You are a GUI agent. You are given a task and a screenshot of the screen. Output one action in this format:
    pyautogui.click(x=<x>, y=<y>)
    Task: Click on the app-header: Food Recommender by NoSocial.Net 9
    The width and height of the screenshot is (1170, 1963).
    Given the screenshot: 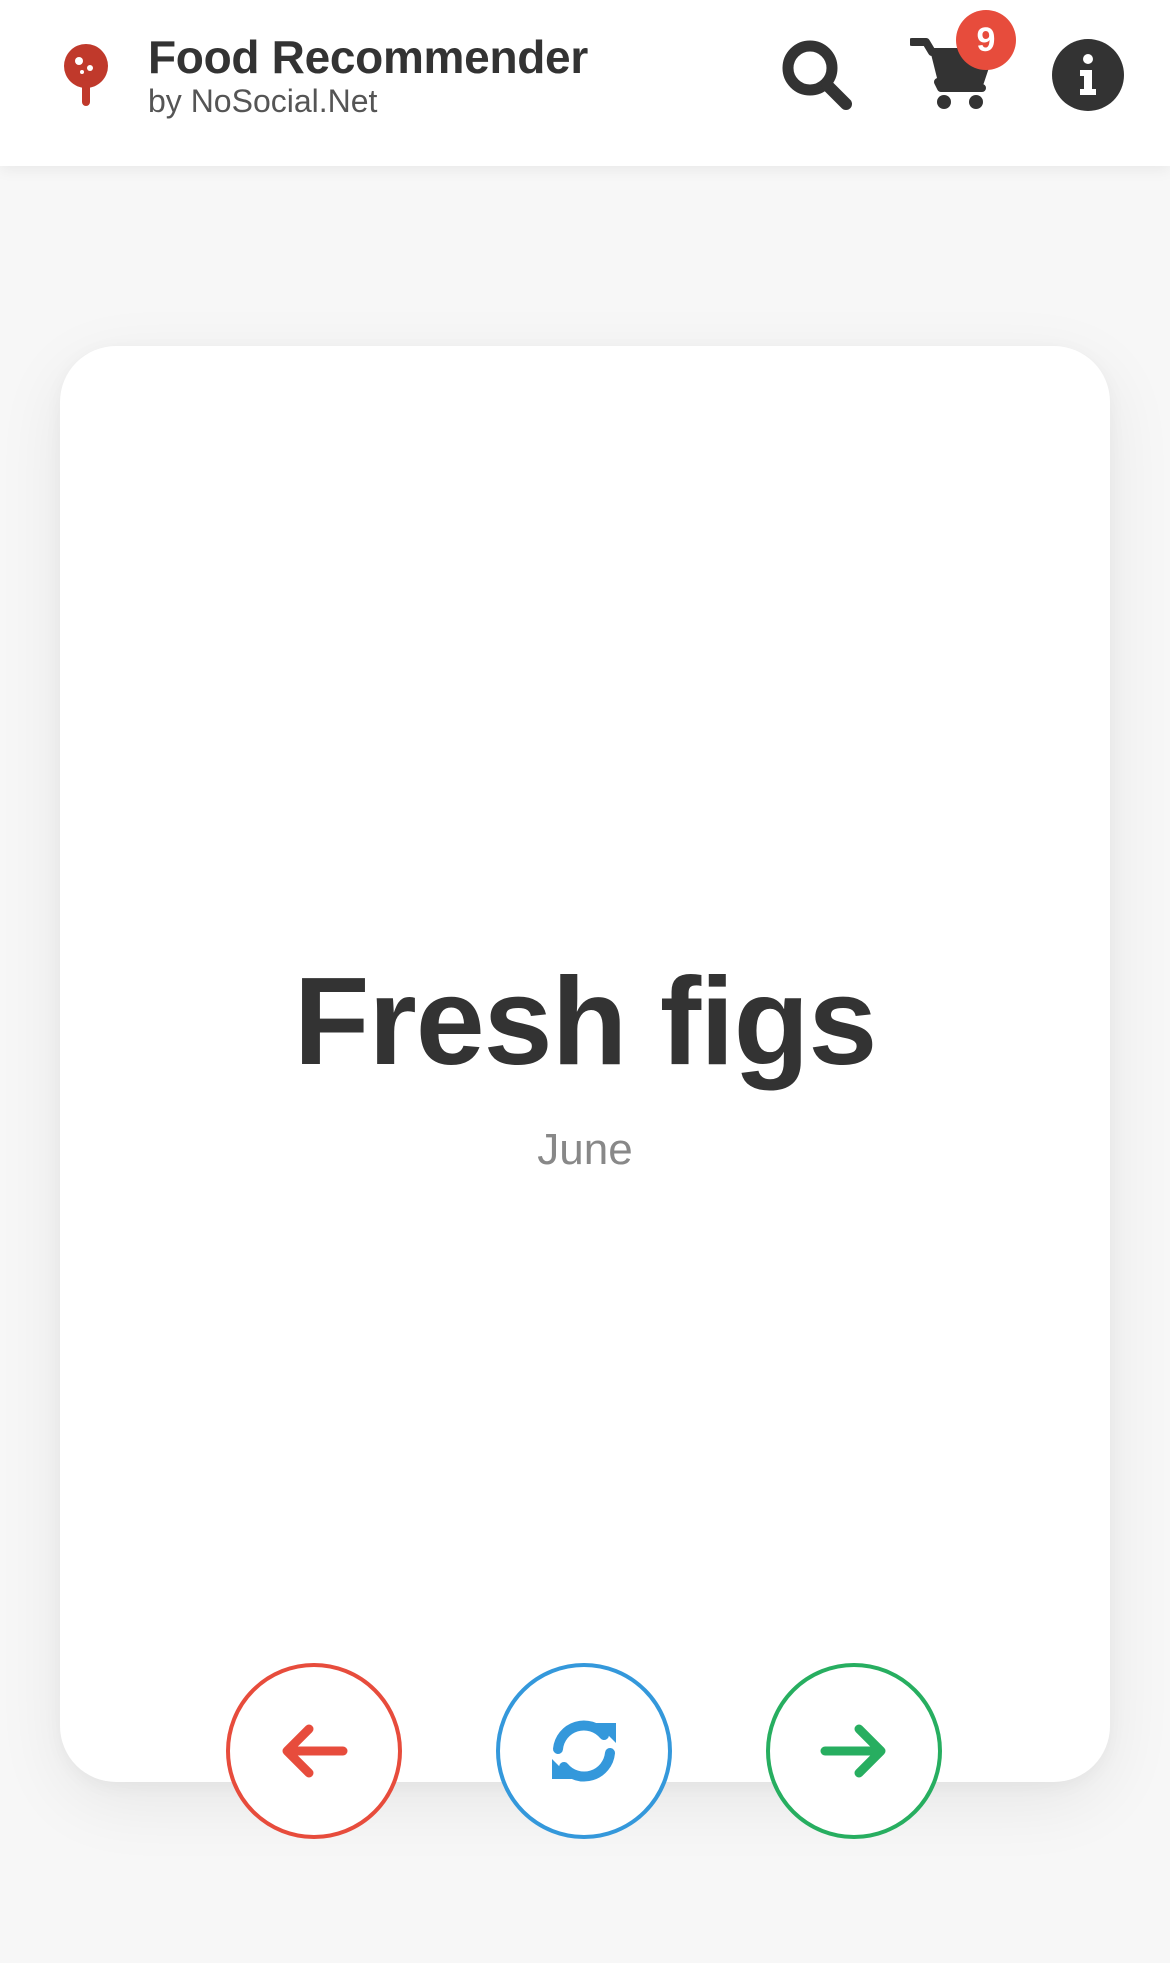 What is the action you would take?
    pyautogui.click(x=585, y=83)
    